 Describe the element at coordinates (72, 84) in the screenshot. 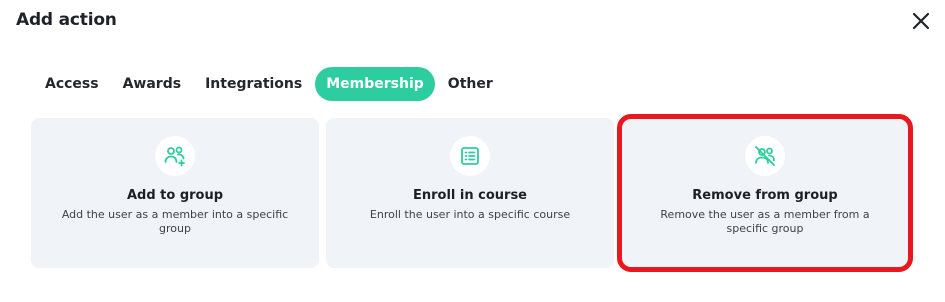

I see `tab-access: Access` at that location.